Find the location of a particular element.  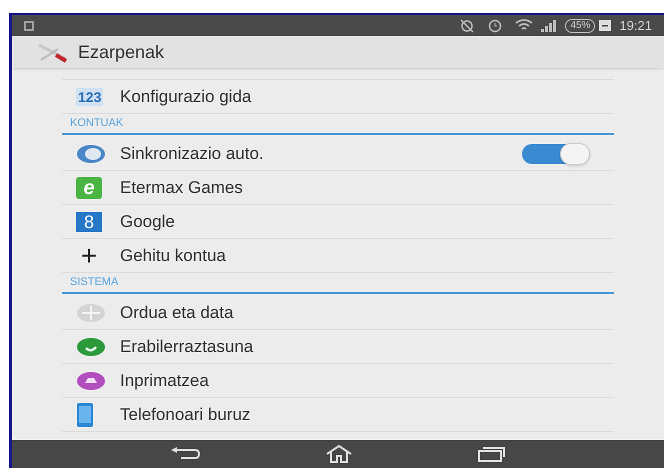

sync-icon is located at coordinates (91, 154).